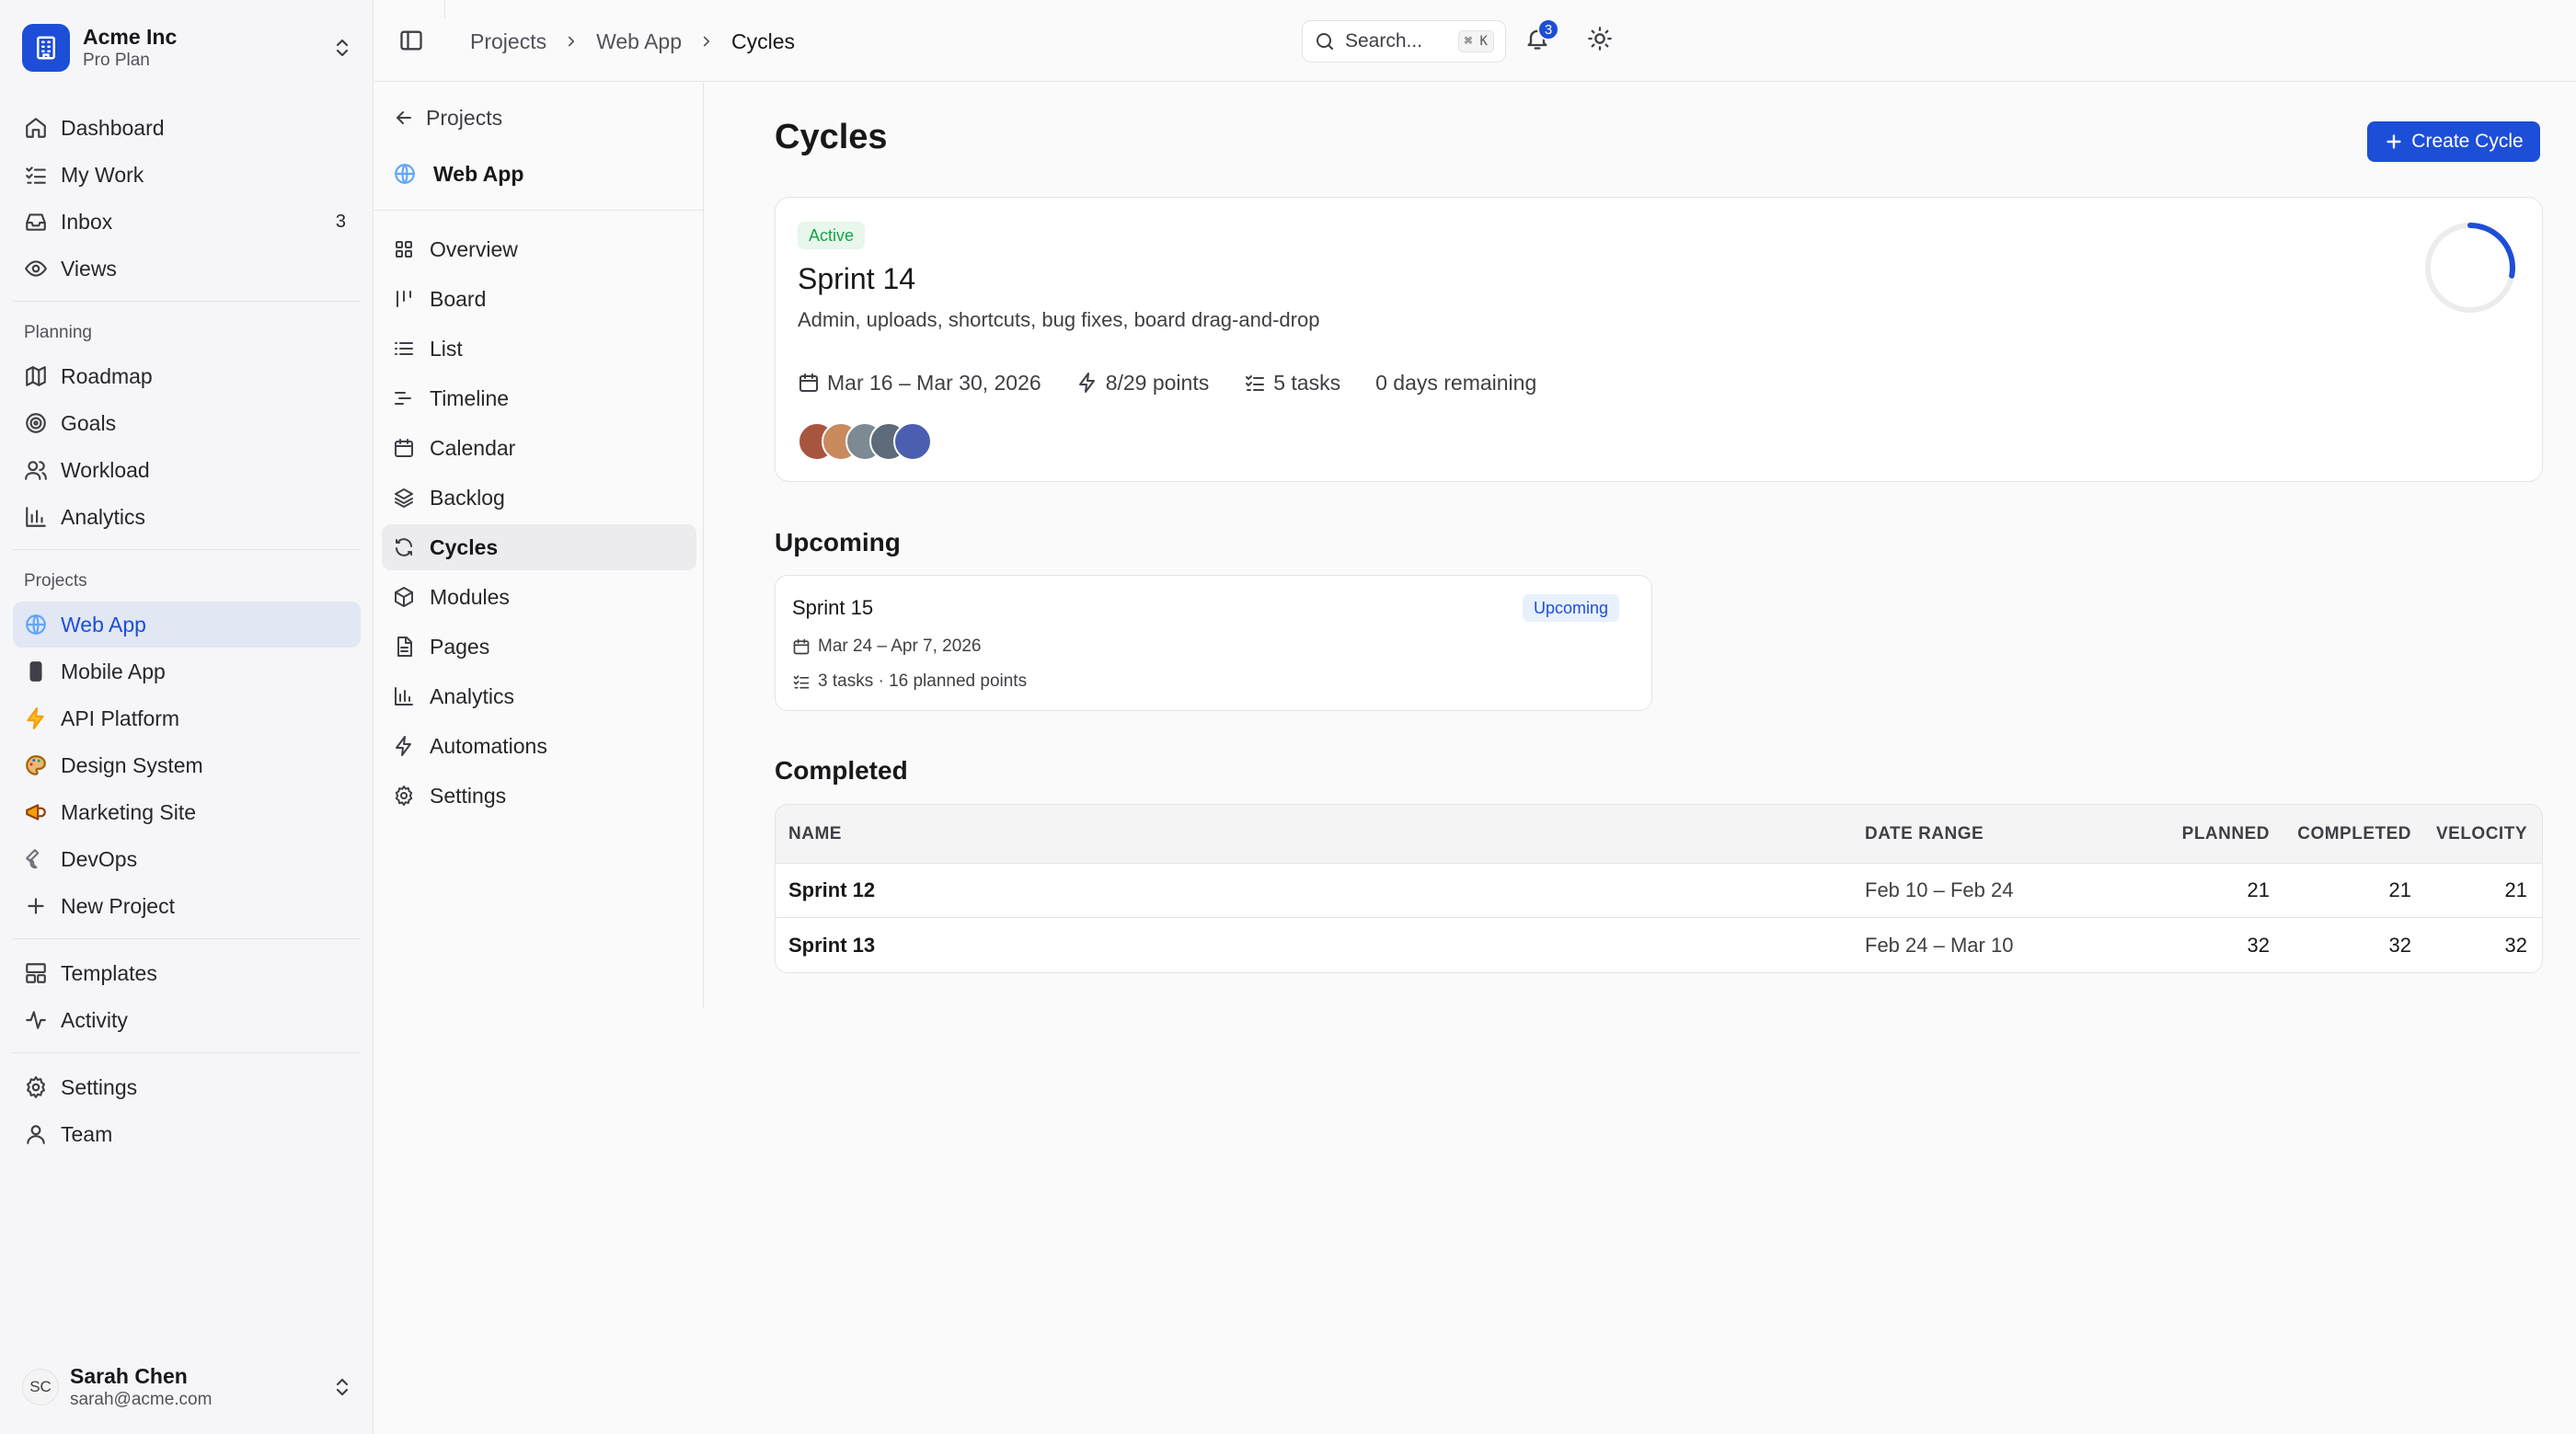 The width and height of the screenshot is (2576, 1434). I want to click on project-nav-cycles: Cycles, so click(539, 547).